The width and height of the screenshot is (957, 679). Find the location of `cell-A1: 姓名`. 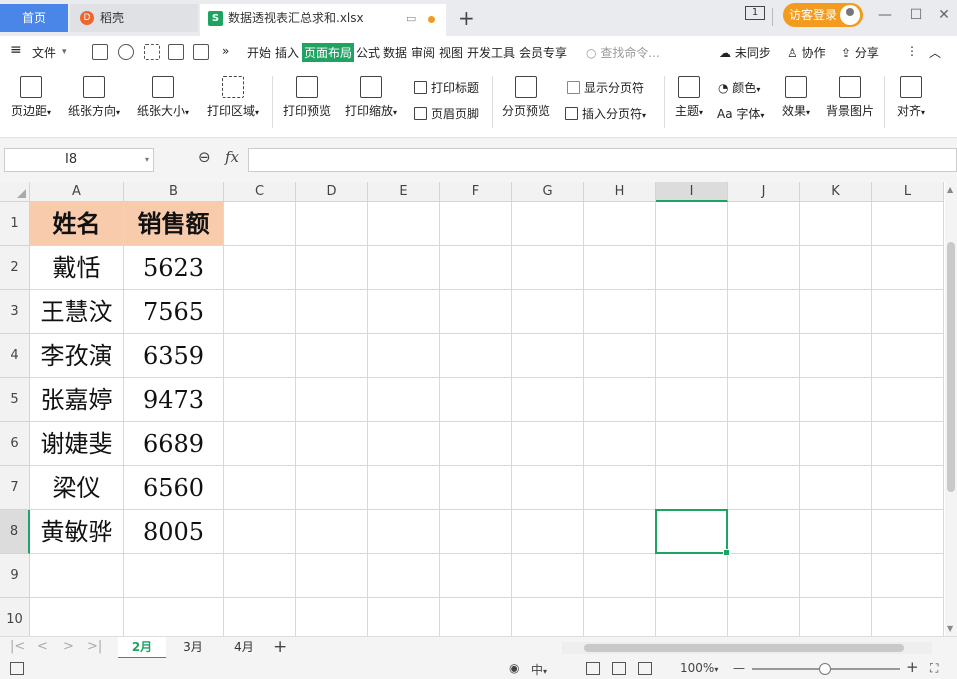

cell-A1: 姓名 is located at coordinates (77, 224).